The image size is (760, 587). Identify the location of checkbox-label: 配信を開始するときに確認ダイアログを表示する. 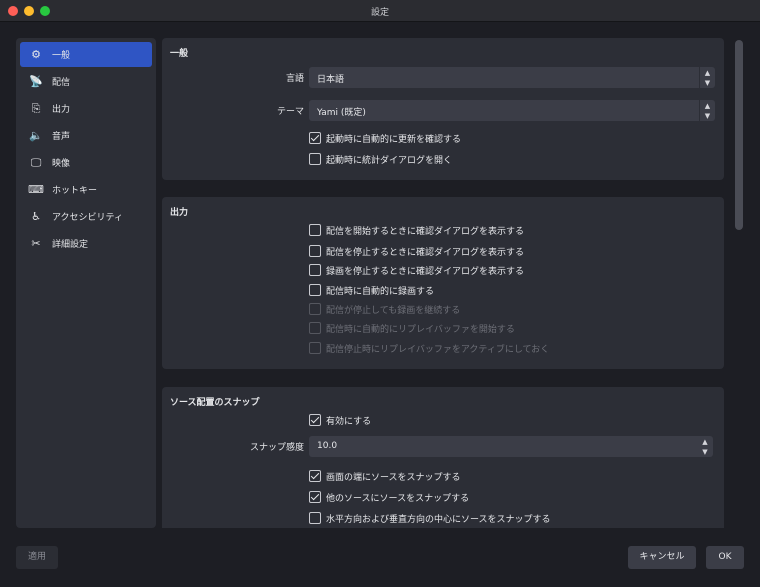
(425, 231).